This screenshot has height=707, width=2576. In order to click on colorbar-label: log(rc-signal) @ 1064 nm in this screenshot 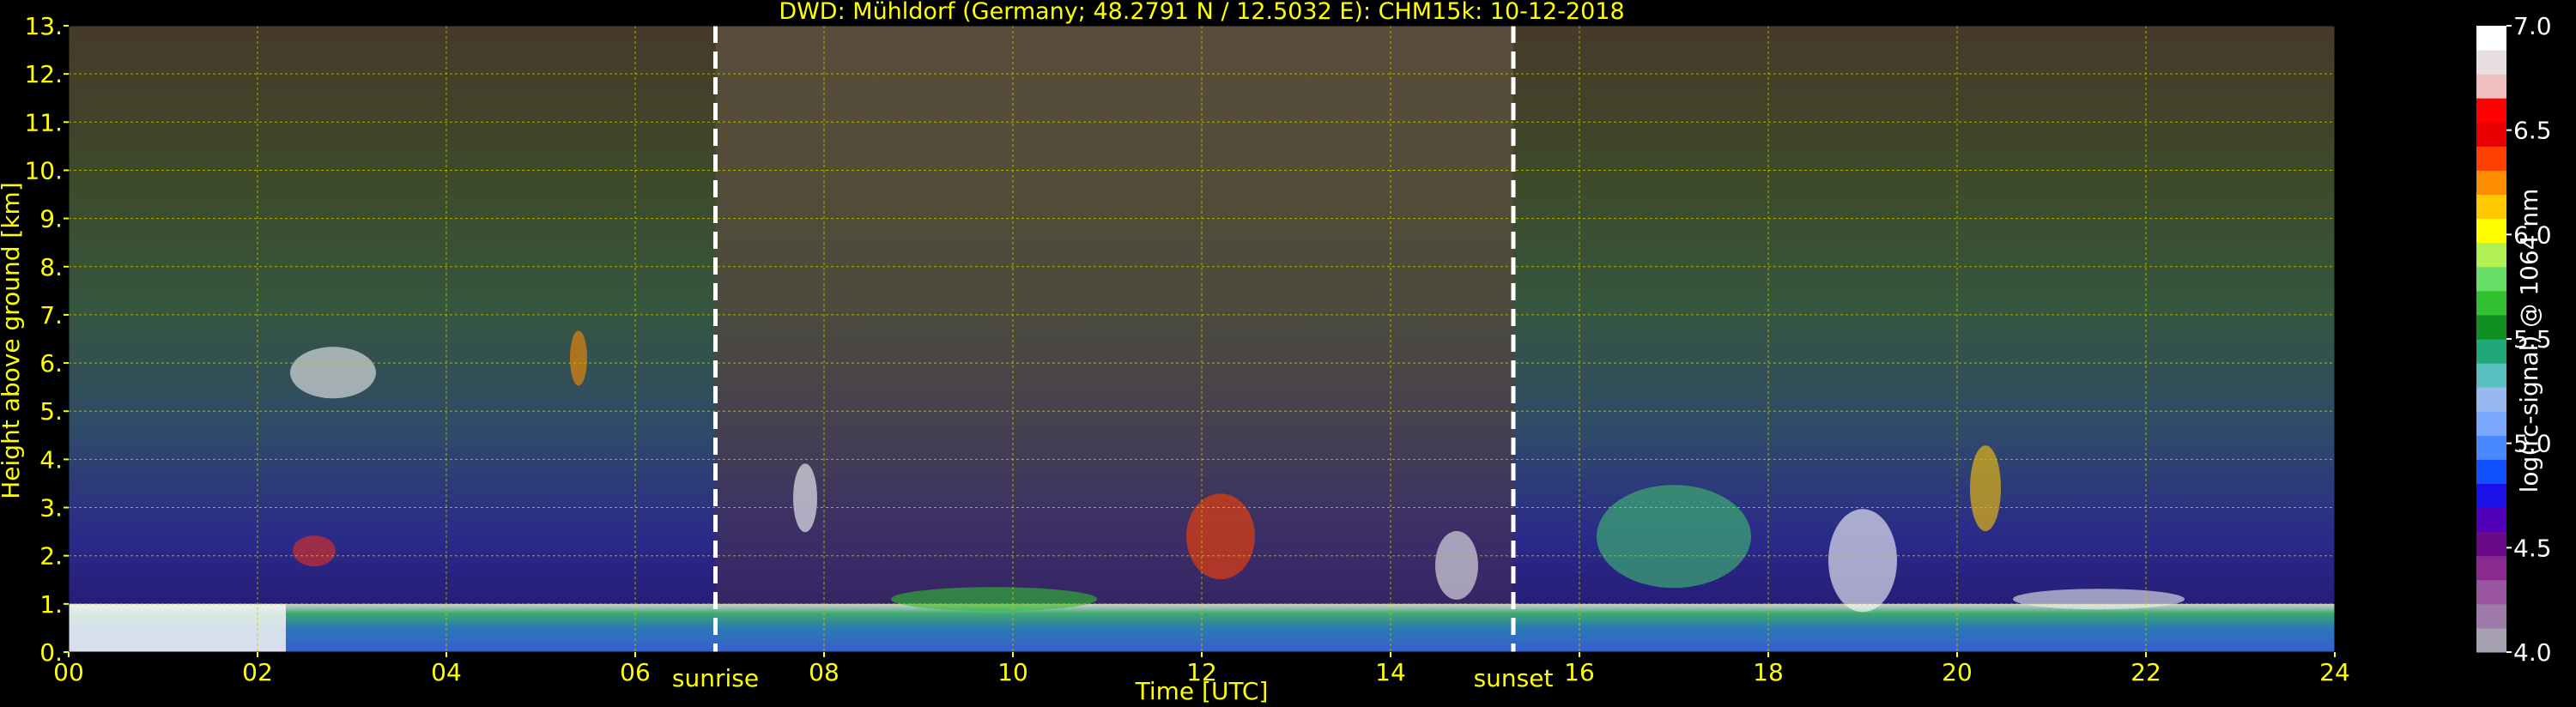, I will do `click(2529, 341)`.